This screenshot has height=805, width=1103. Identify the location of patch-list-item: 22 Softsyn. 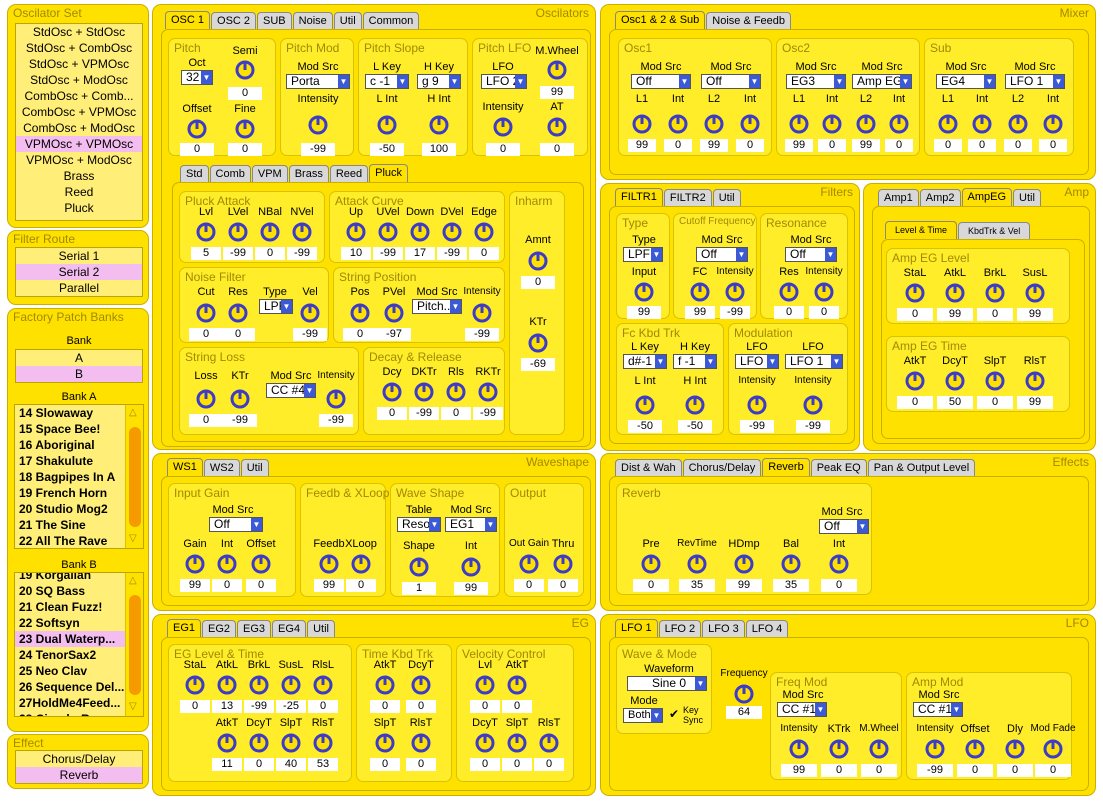
(79, 623).